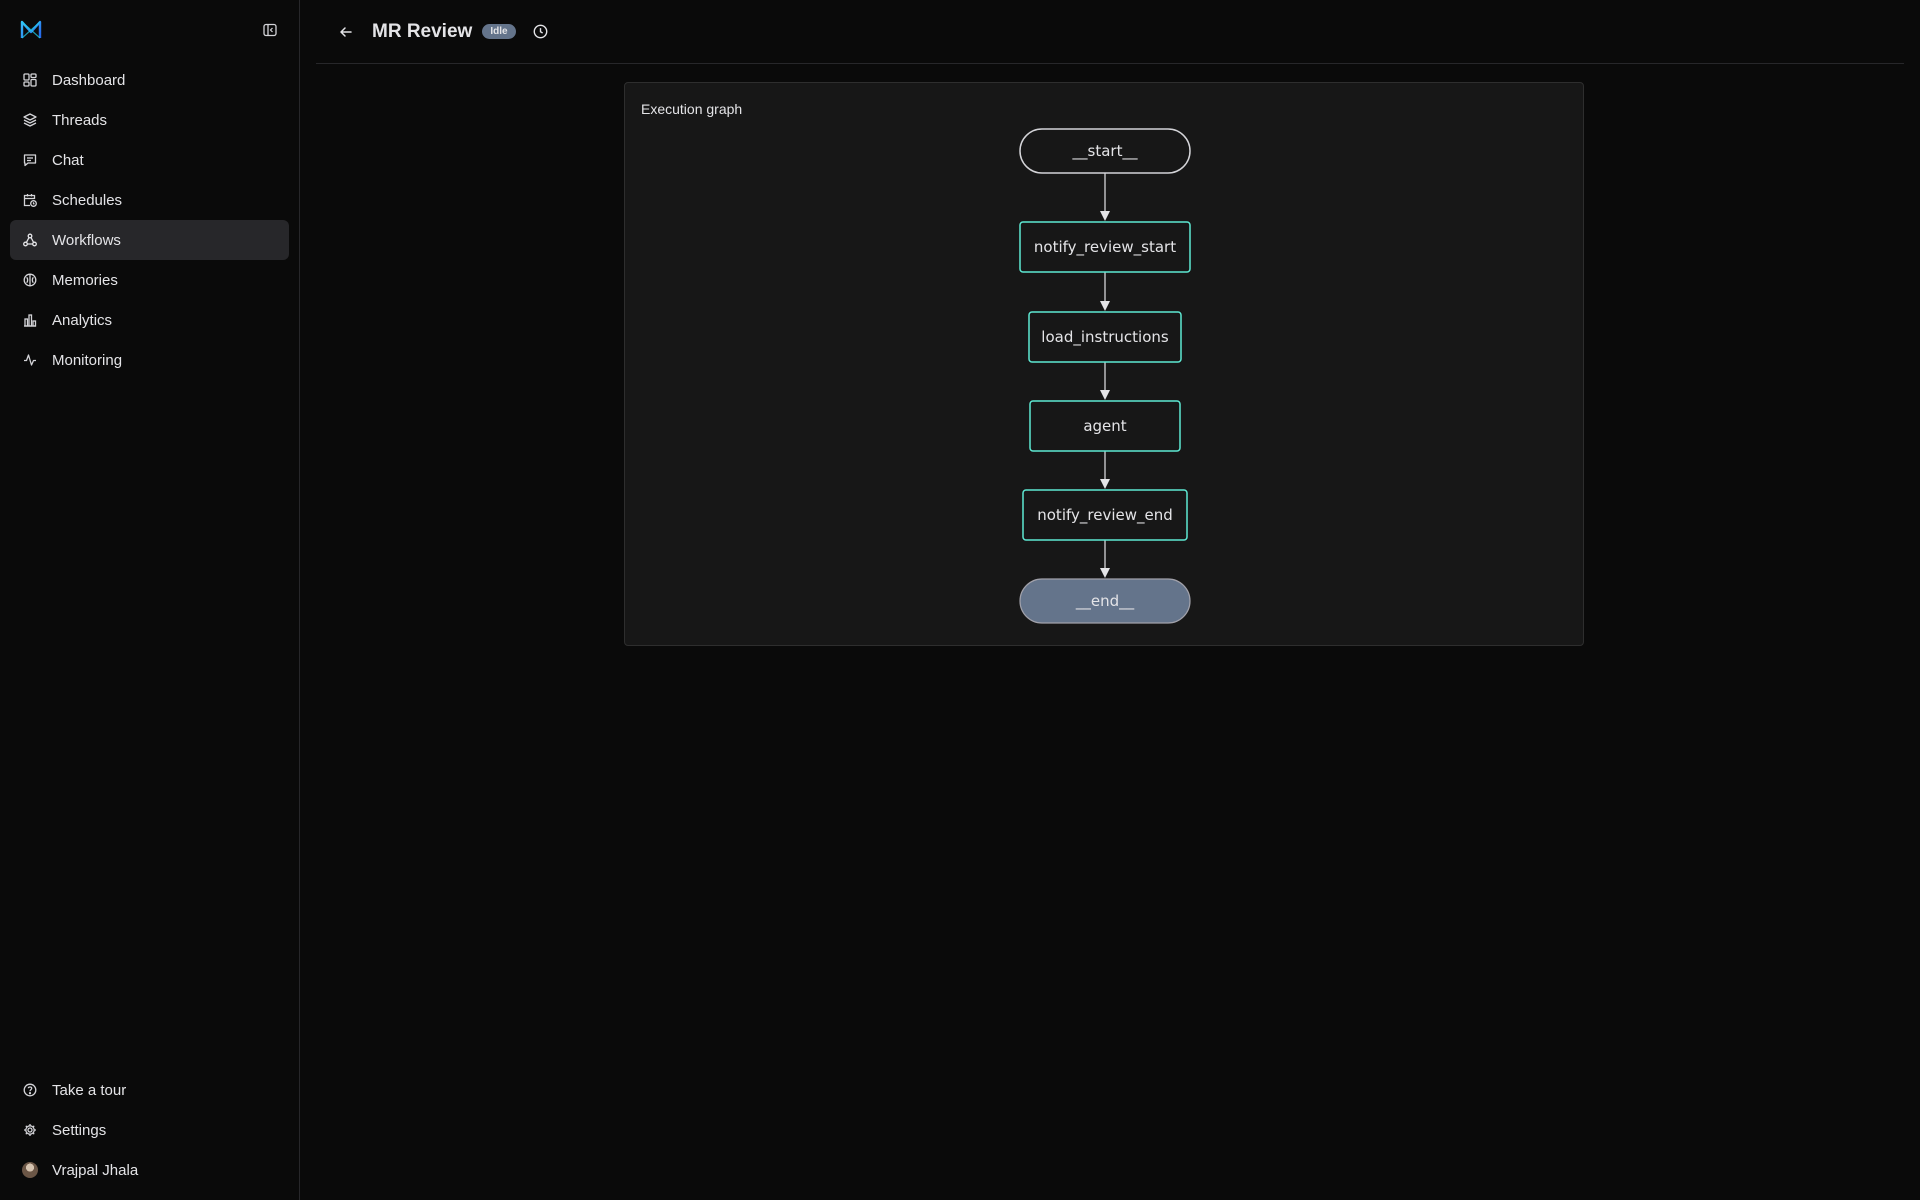 This screenshot has width=1920, height=1200. I want to click on gear-icon, so click(30, 1130).